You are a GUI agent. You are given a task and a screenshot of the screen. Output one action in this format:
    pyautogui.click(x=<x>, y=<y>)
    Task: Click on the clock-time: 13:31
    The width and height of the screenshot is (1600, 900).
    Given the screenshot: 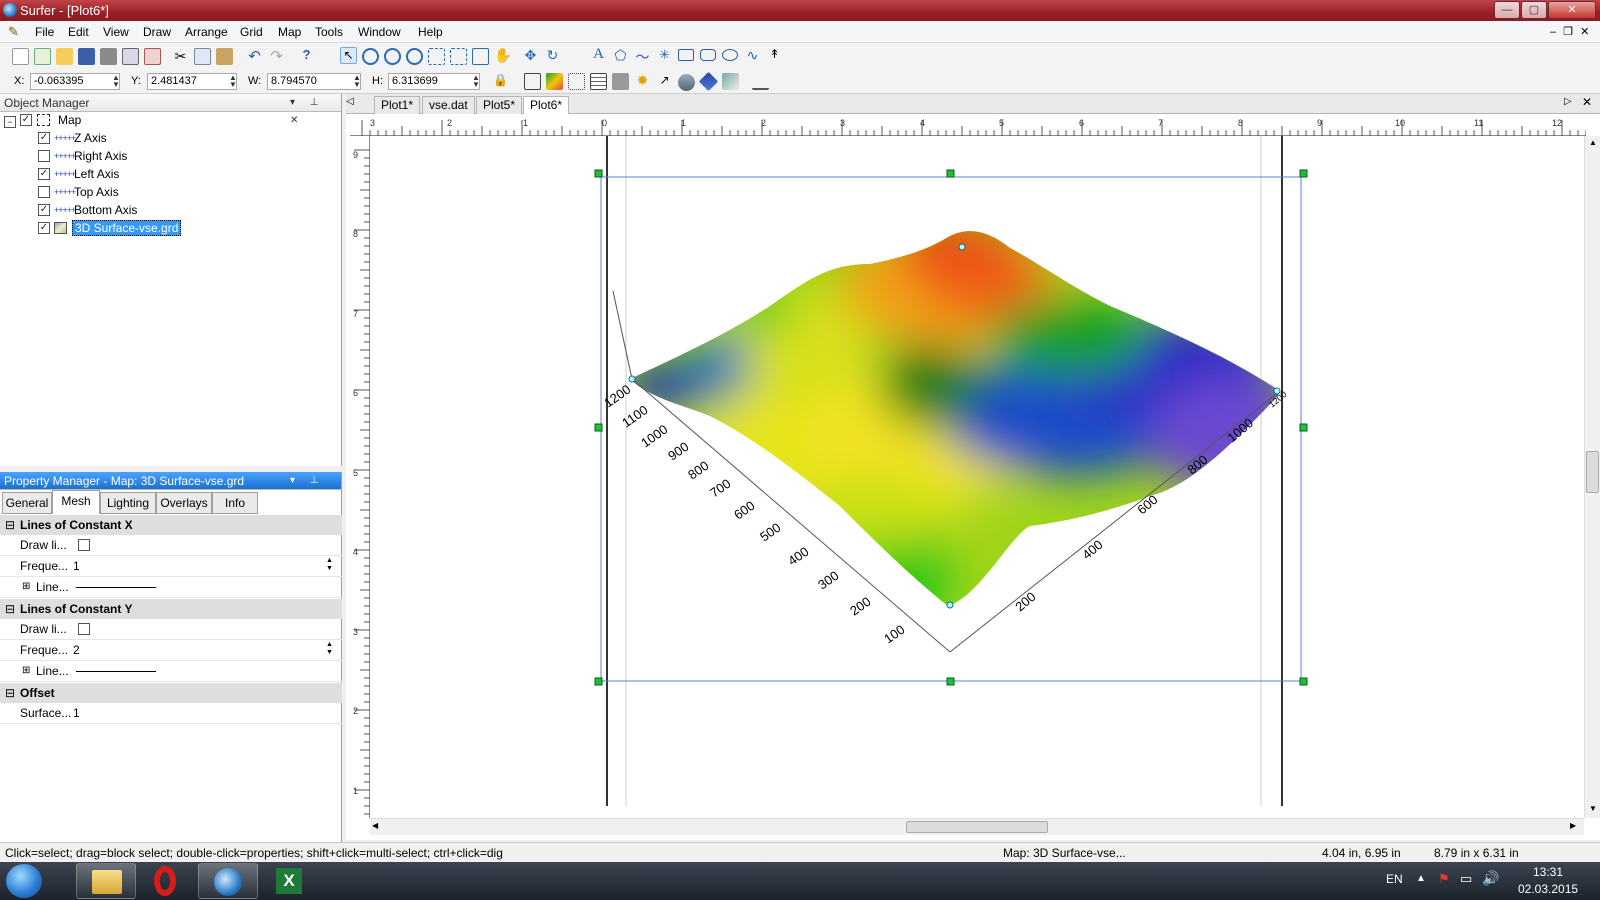 What is the action you would take?
    pyautogui.click(x=1548, y=872)
    